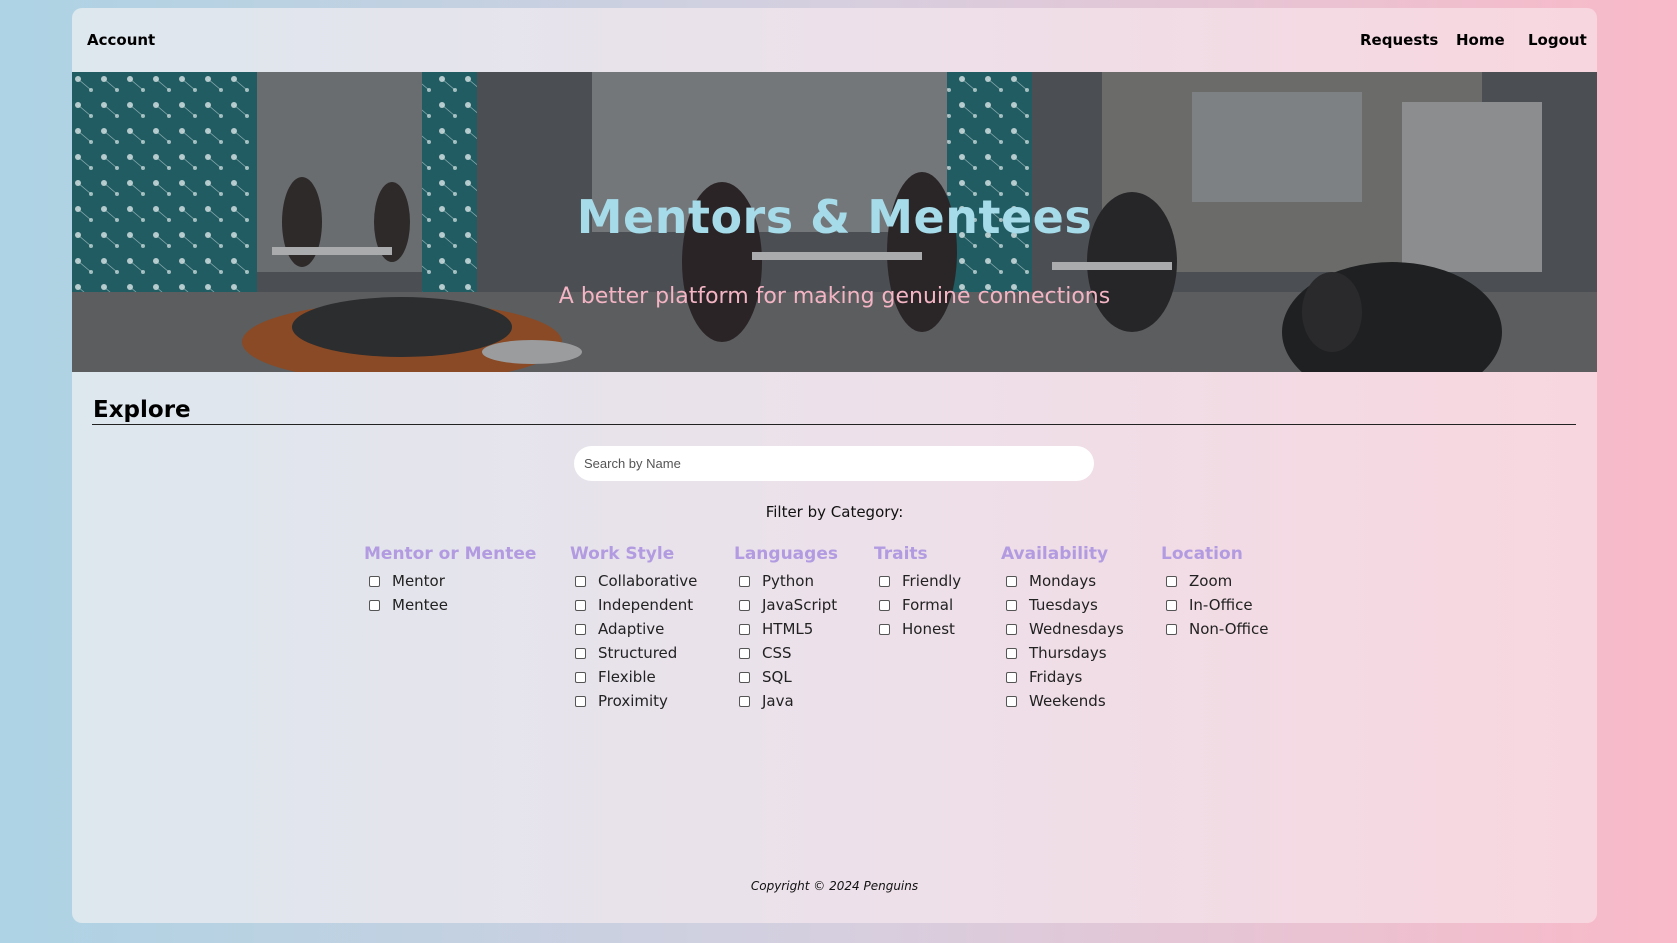 Image resolution: width=1677 pixels, height=943 pixels. Describe the element at coordinates (450, 605) in the screenshot. I see `filter-option-mentee: Mentee` at that location.